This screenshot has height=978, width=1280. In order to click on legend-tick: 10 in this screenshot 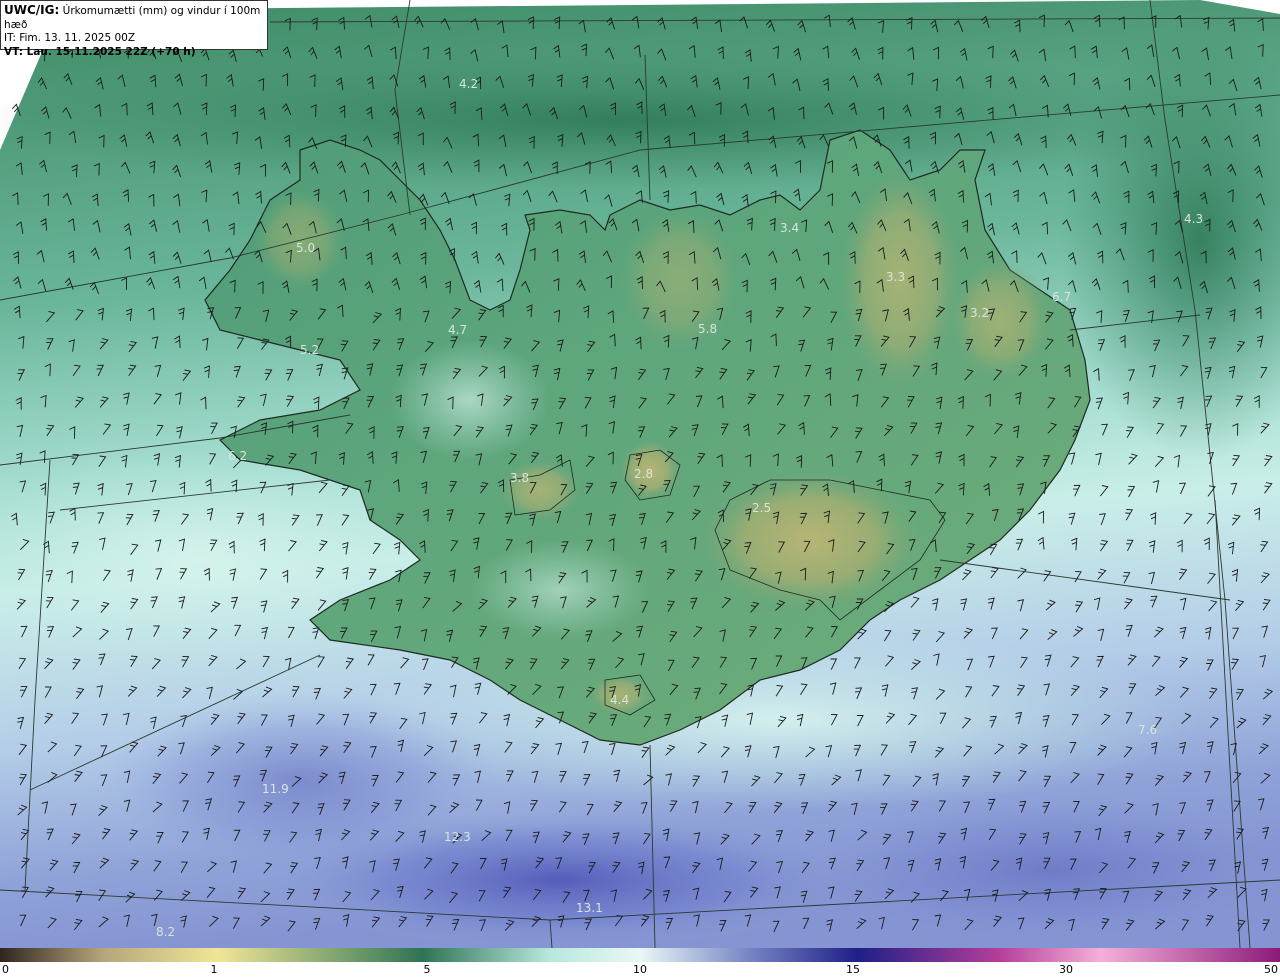, I will do `click(640, 969)`.